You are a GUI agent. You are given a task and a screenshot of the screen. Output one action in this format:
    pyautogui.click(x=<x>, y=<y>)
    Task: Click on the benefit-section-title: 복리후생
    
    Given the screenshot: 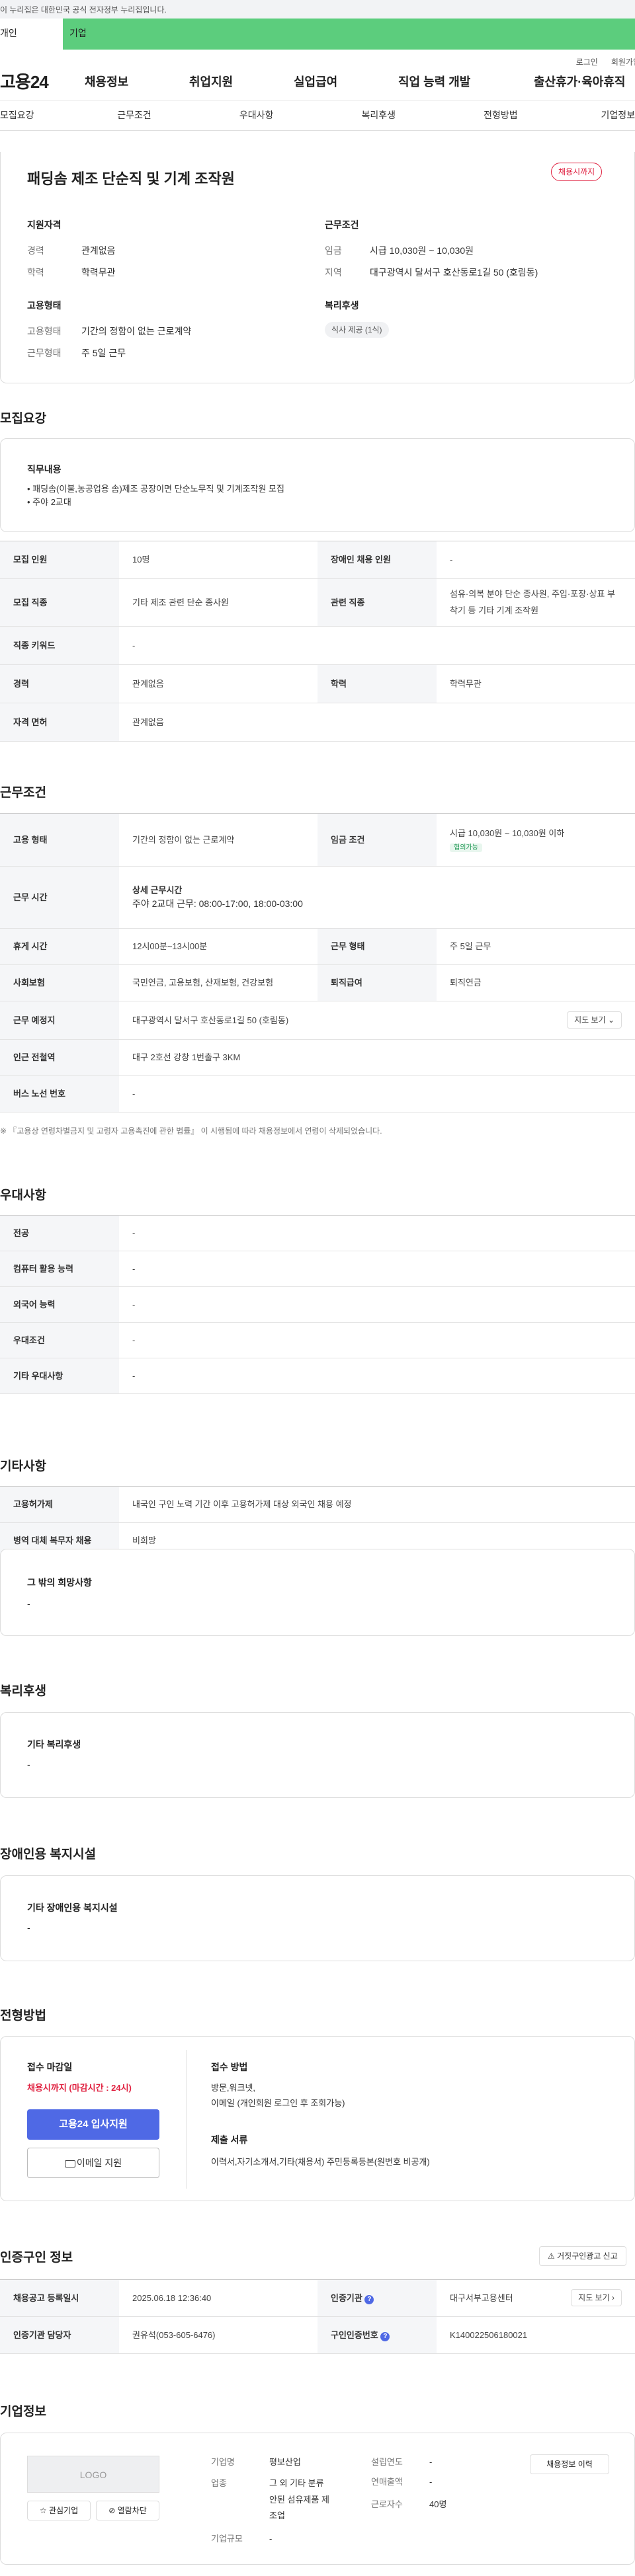 What is the action you would take?
    pyautogui.click(x=23, y=1691)
    